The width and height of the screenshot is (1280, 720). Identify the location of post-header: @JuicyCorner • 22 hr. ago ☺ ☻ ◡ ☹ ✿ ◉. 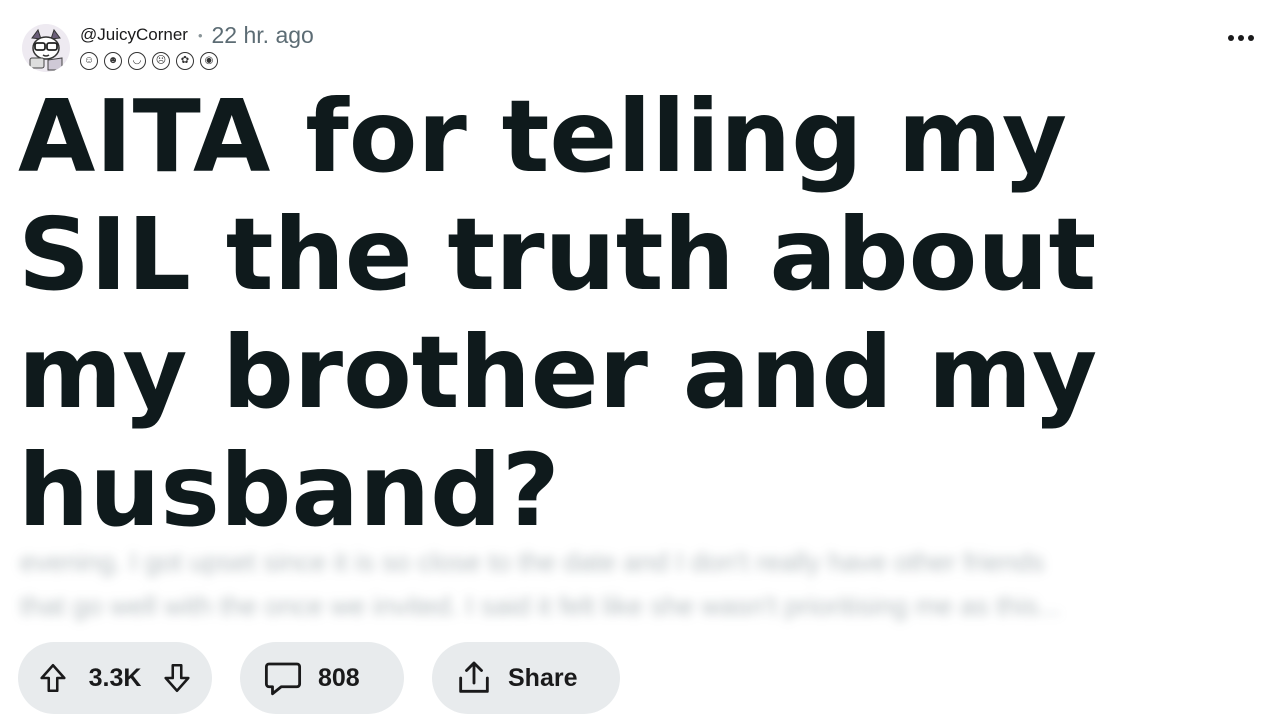
(642, 48).